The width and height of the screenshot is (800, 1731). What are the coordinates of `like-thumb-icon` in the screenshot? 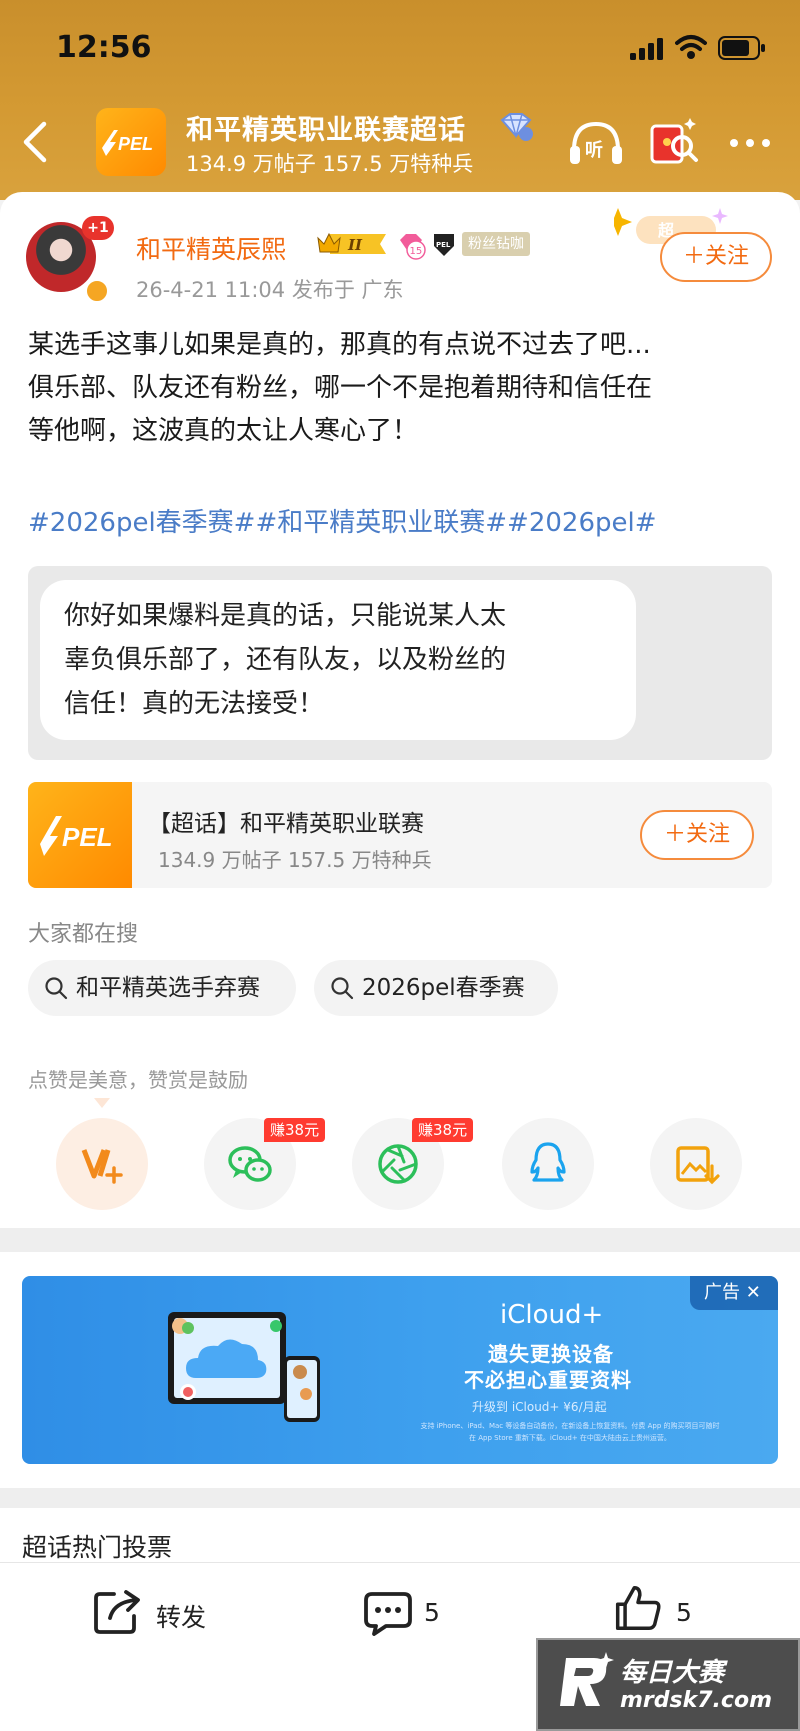 It's located at (638, 1608).